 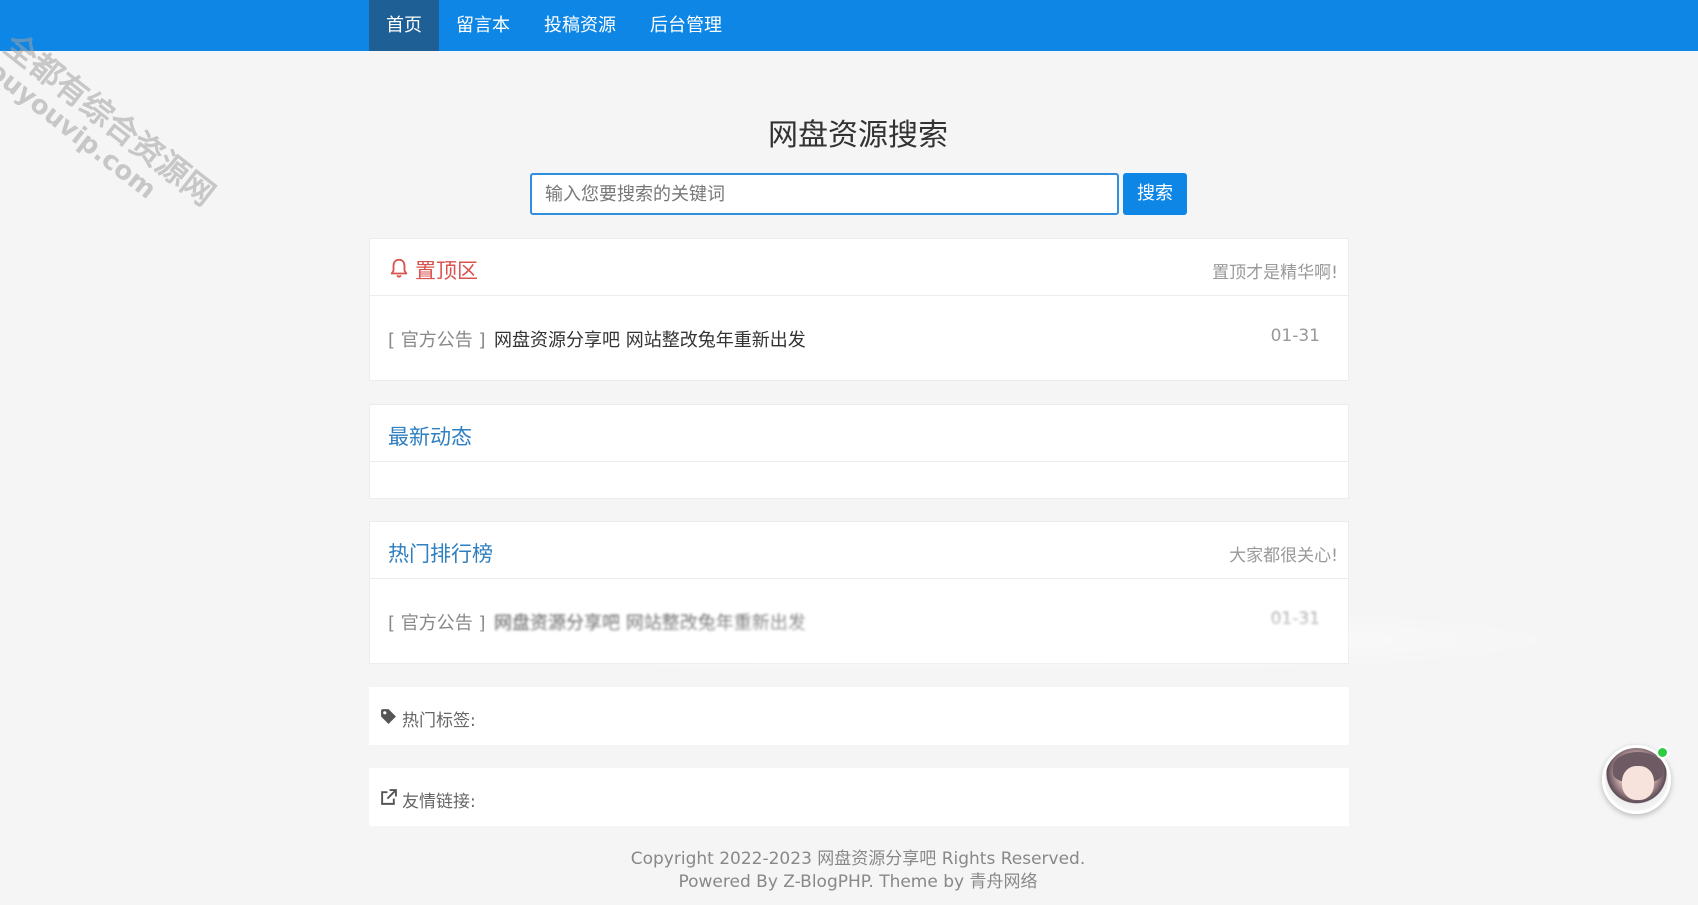 I want to click on nav-item-guestbook: 留言本, so click(x=483, y=25).